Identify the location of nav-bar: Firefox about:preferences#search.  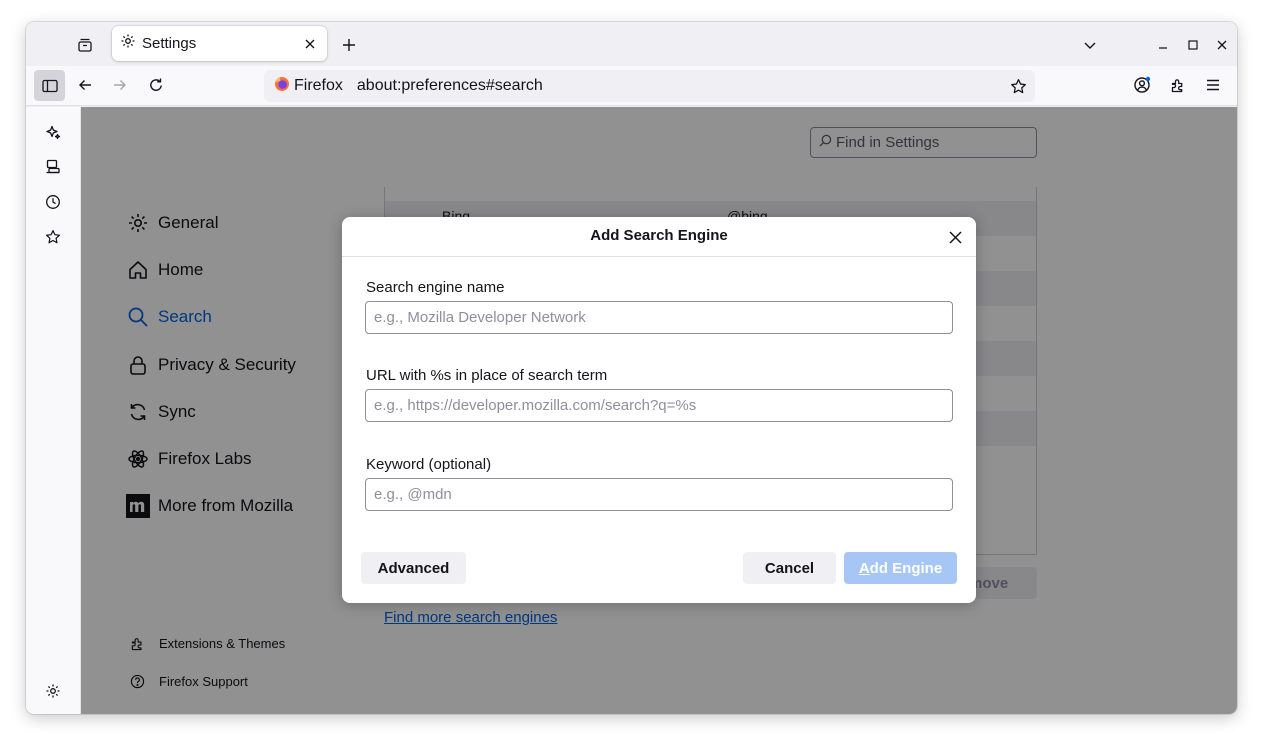
(631, 86).